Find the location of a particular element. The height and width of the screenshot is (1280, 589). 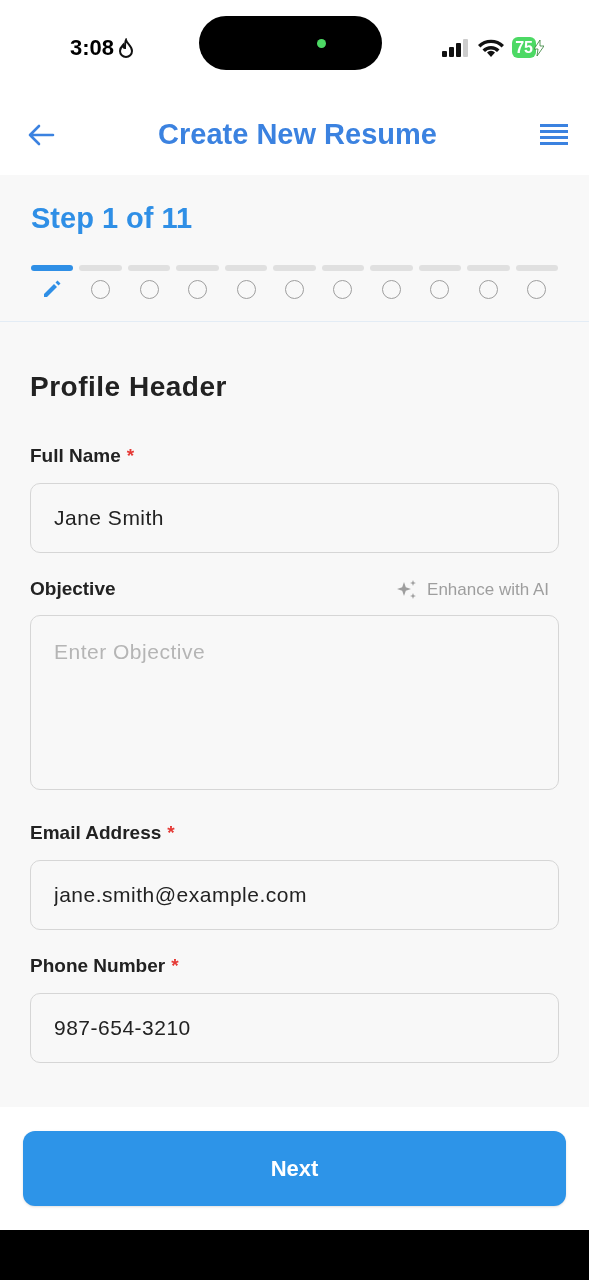

field-label: Phone Number is located at coordinates (98, 966).